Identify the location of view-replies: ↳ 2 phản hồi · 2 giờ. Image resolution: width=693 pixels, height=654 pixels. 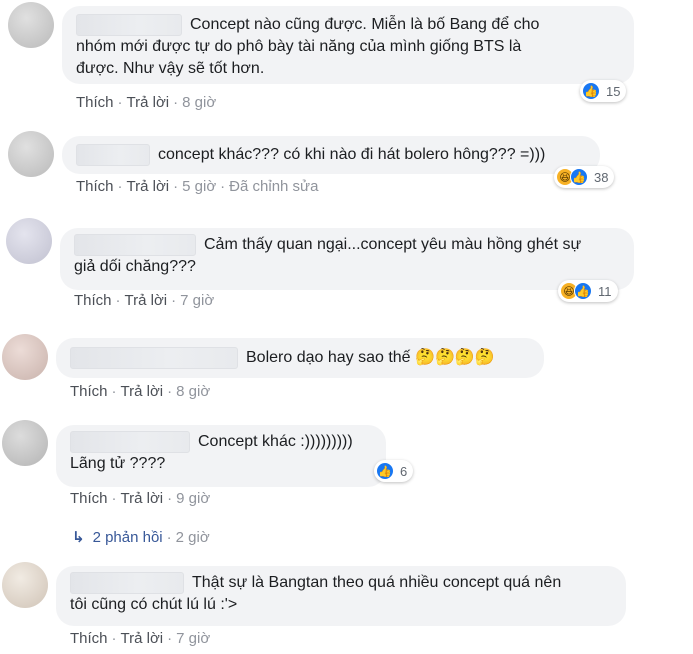
(141, 537).